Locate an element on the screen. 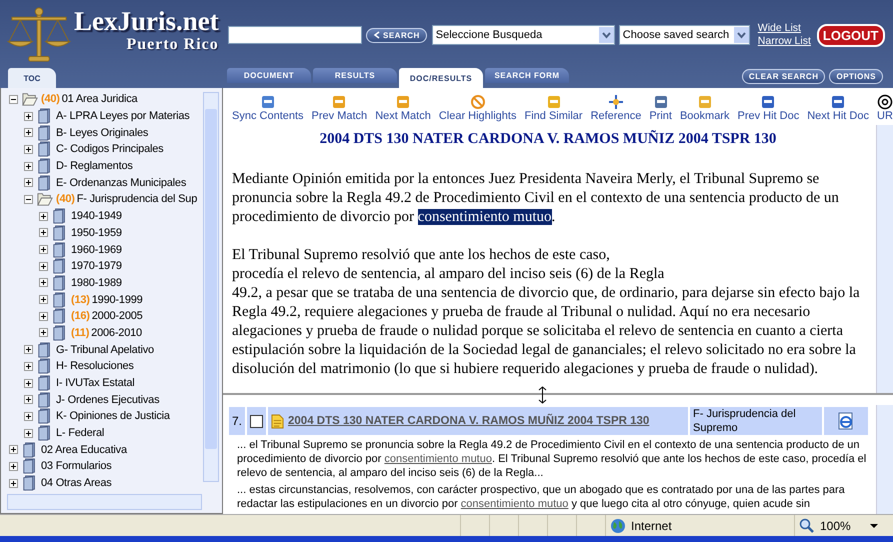  tree-item: H- Resoluciones is located at coordinates (95, 366).